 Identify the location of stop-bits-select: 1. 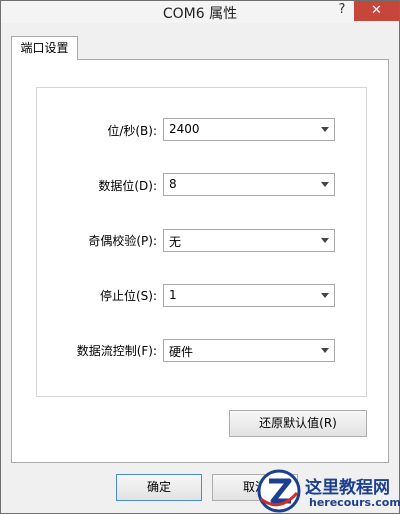
(249, 295).